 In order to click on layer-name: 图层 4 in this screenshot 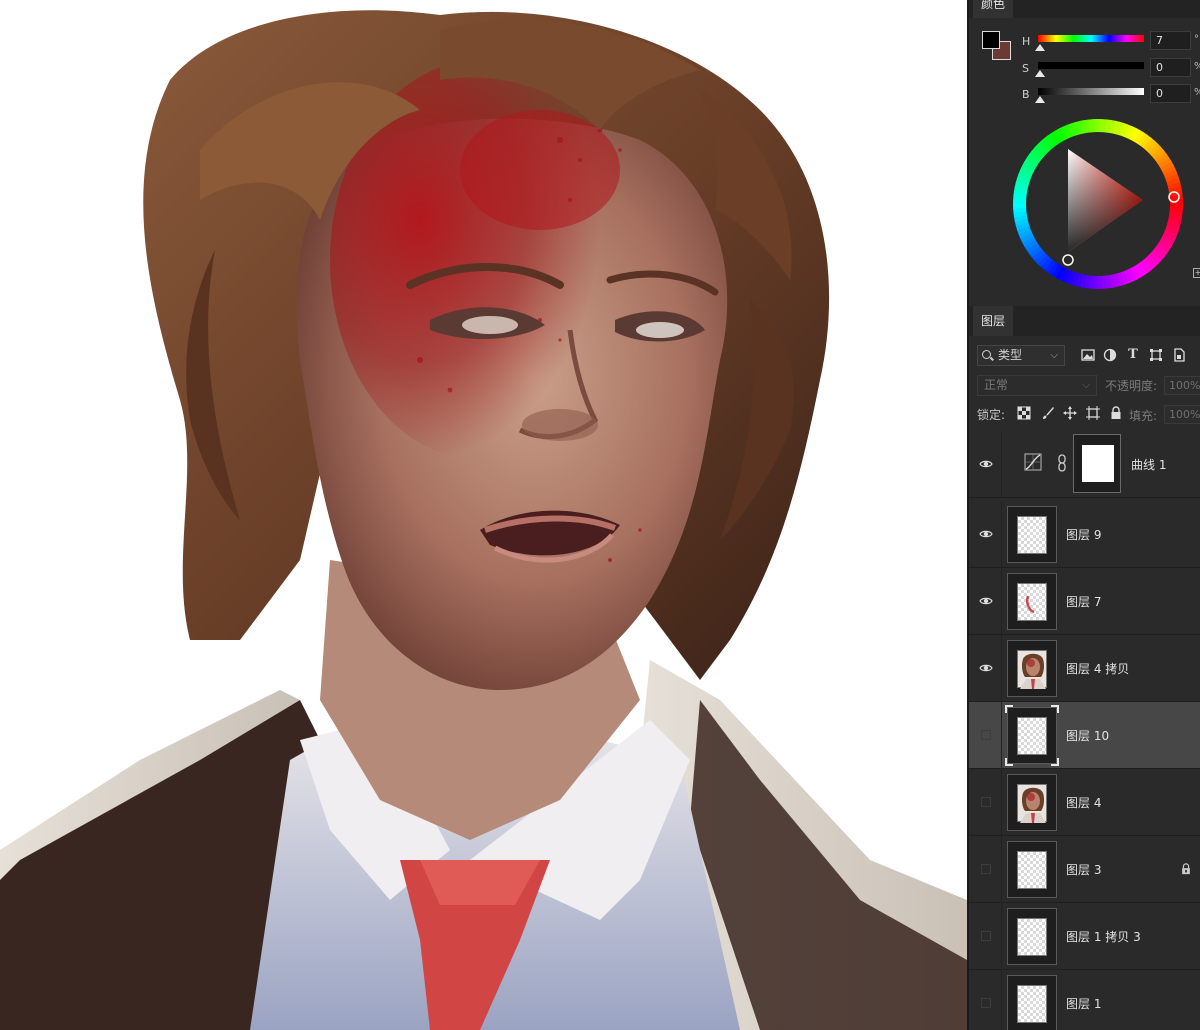, I will do `click(1083, 802)`.